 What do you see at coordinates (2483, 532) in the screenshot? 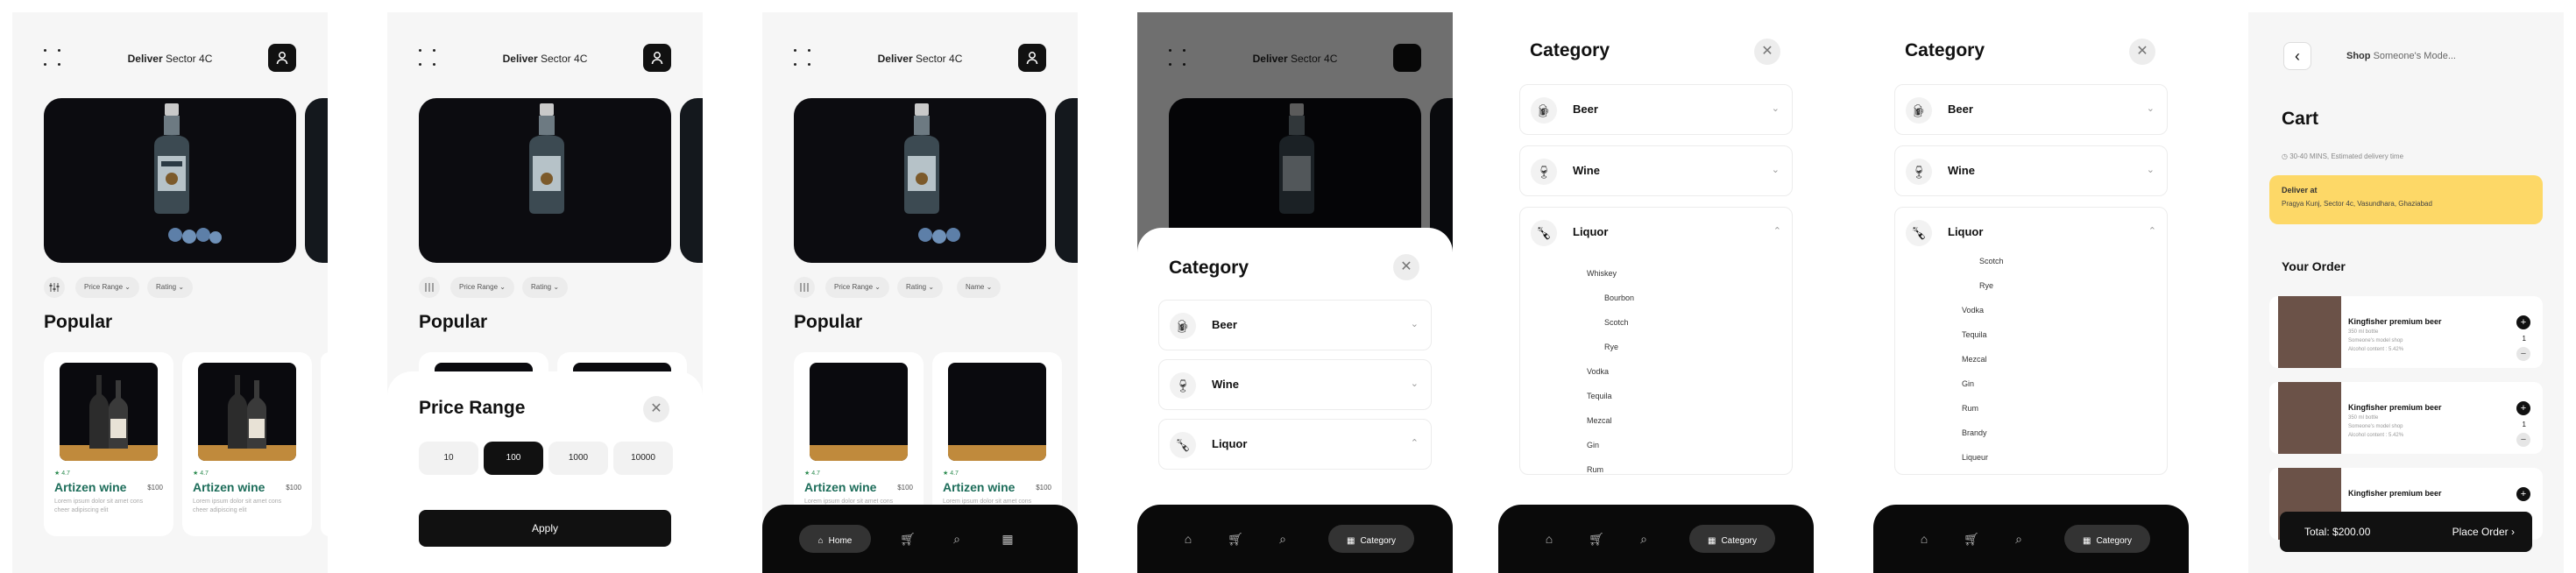
I see `place-order-button: Place Order ›` at bounding box center [2483, 532].